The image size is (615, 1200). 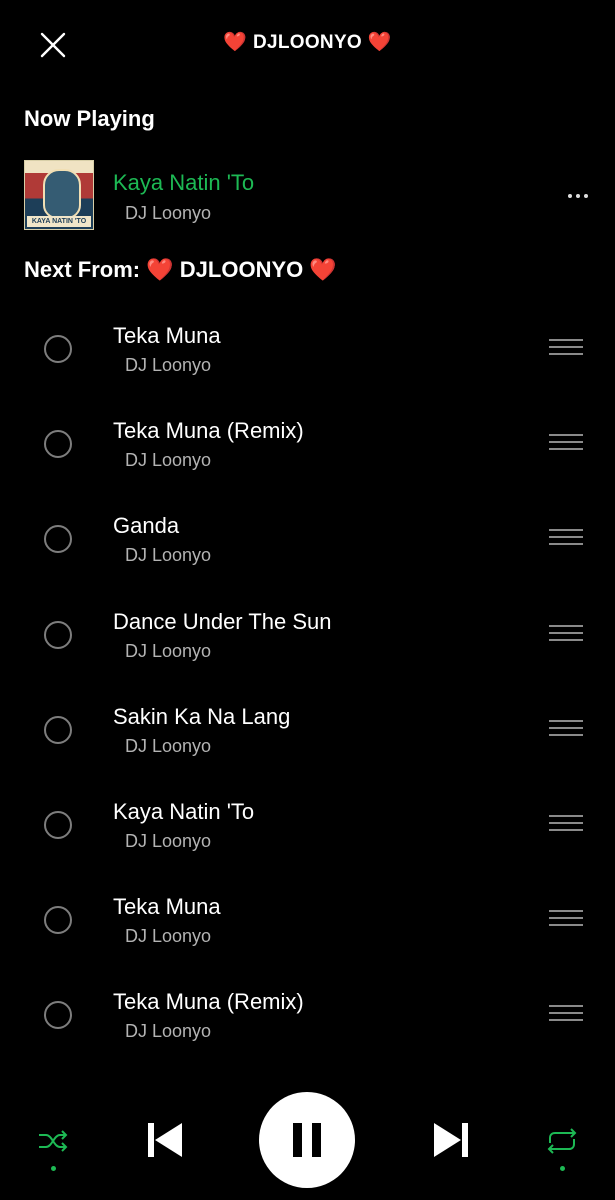 I want to click on now-playing-artist: DJ Loonyo, so click(x=168, y=213).